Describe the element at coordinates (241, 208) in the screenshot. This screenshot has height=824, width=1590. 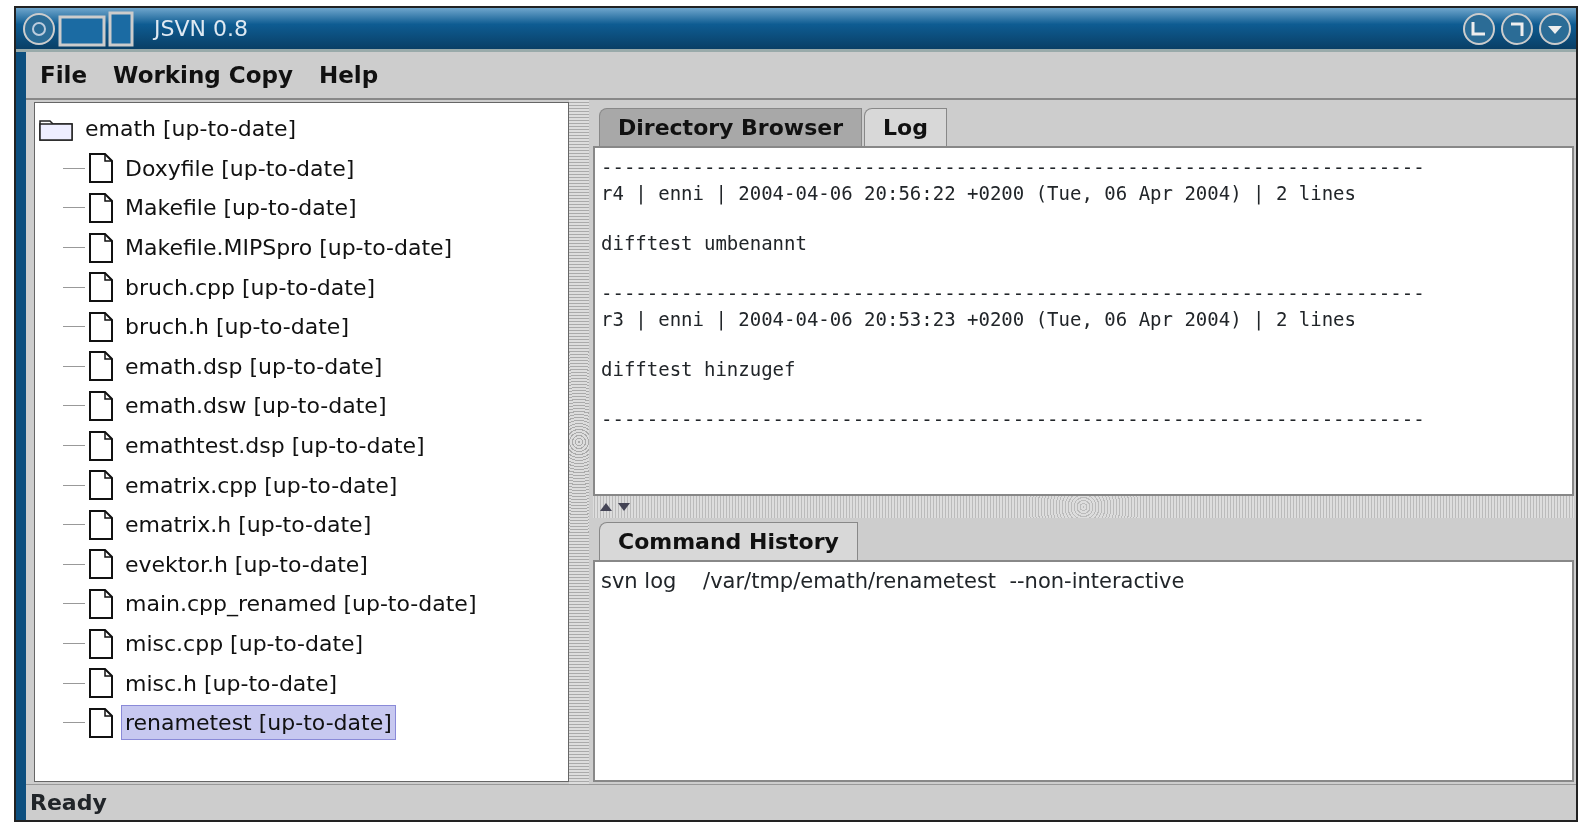
I see `tree-item: Makefile [up-to-date]` at that location.